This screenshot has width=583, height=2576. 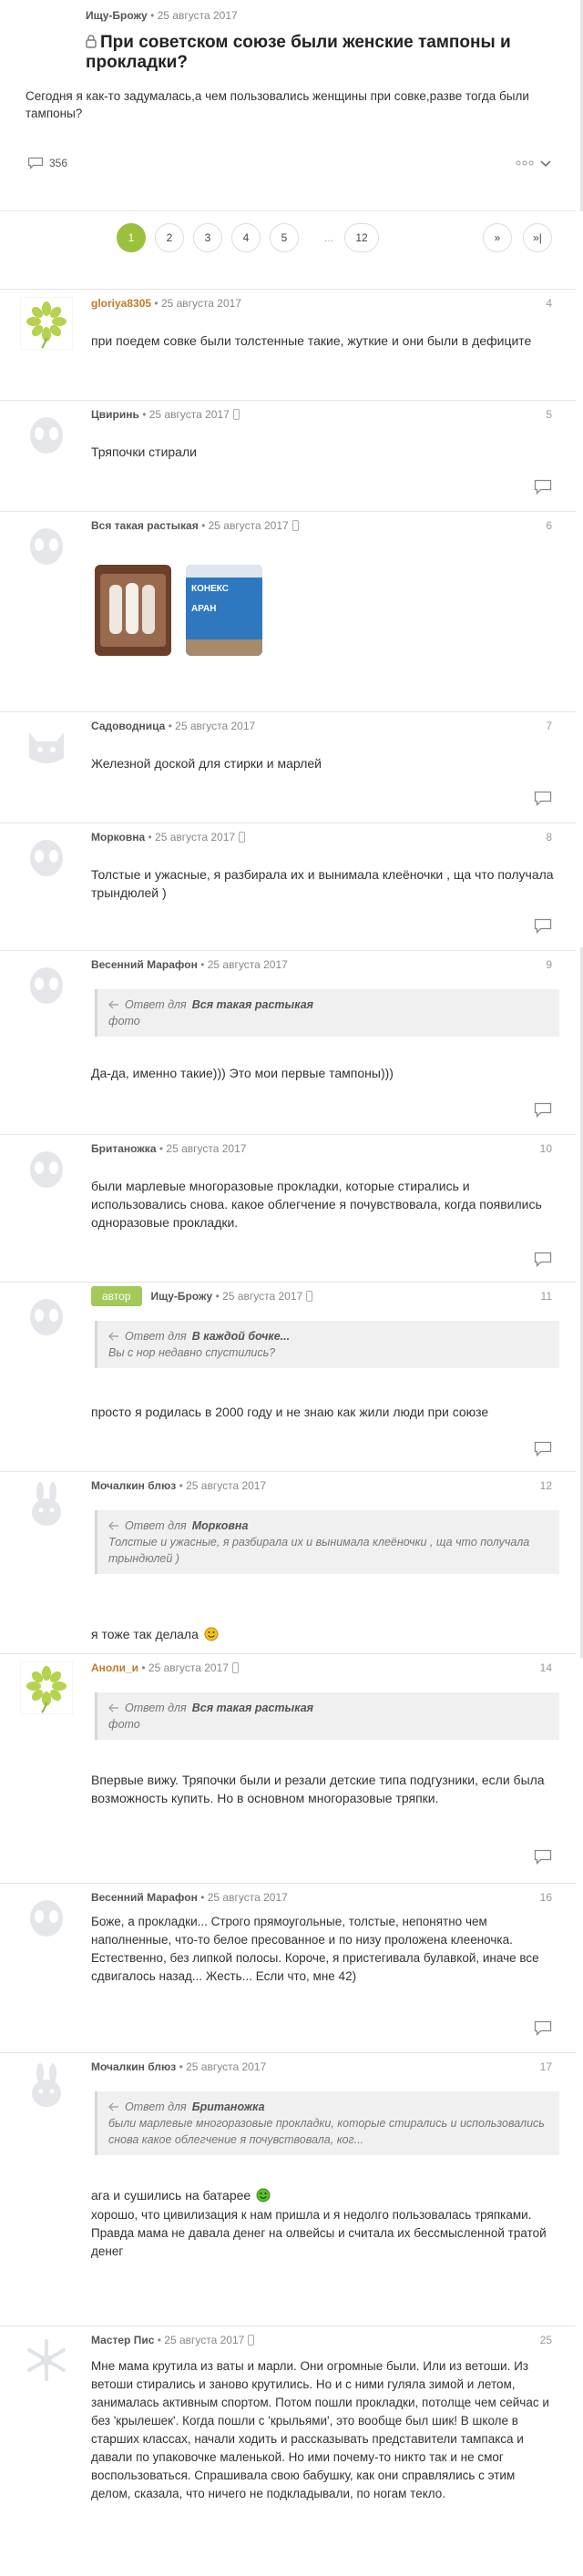 What do you see at coordinates (546, 1148) in the screenshot?
I see `comment-number: 10` at bounding box center [546, 1148].